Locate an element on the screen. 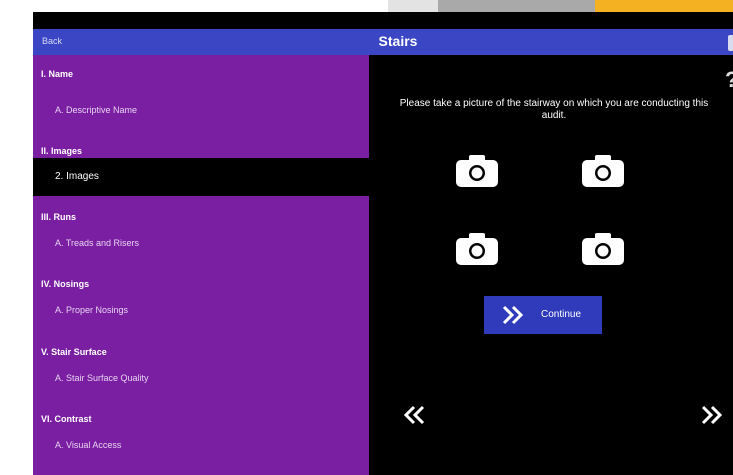 The width and height of the screenshot is (733, 475). sidebar-item-visual-access: A. Visual Access is located at coordinates (201, 446).